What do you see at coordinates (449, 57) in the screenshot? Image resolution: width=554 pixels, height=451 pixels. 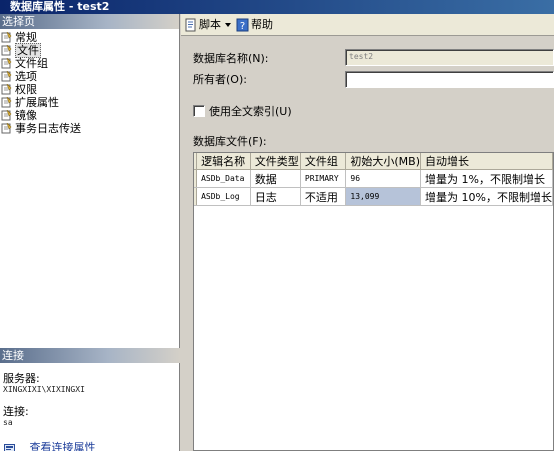 I see `database-name-field: test2` at bounding box center [449, 57].